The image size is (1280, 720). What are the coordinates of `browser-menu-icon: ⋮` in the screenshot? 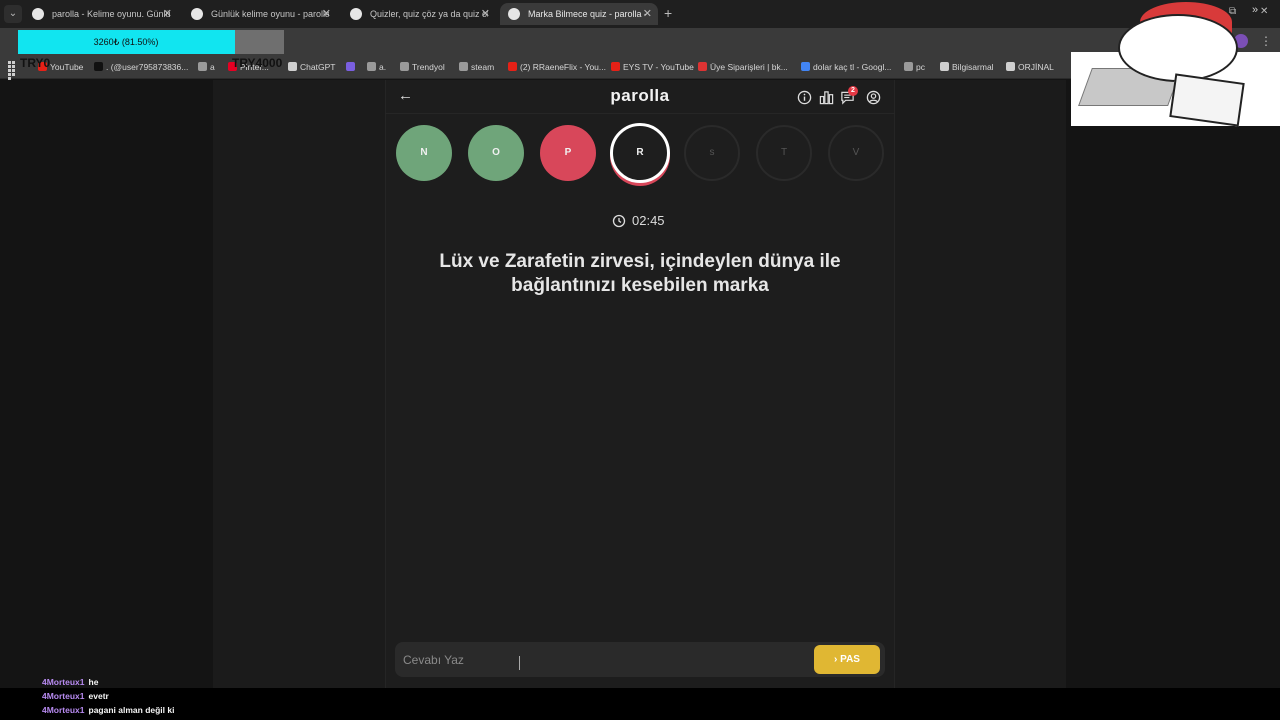 It's located at (1266, 41).